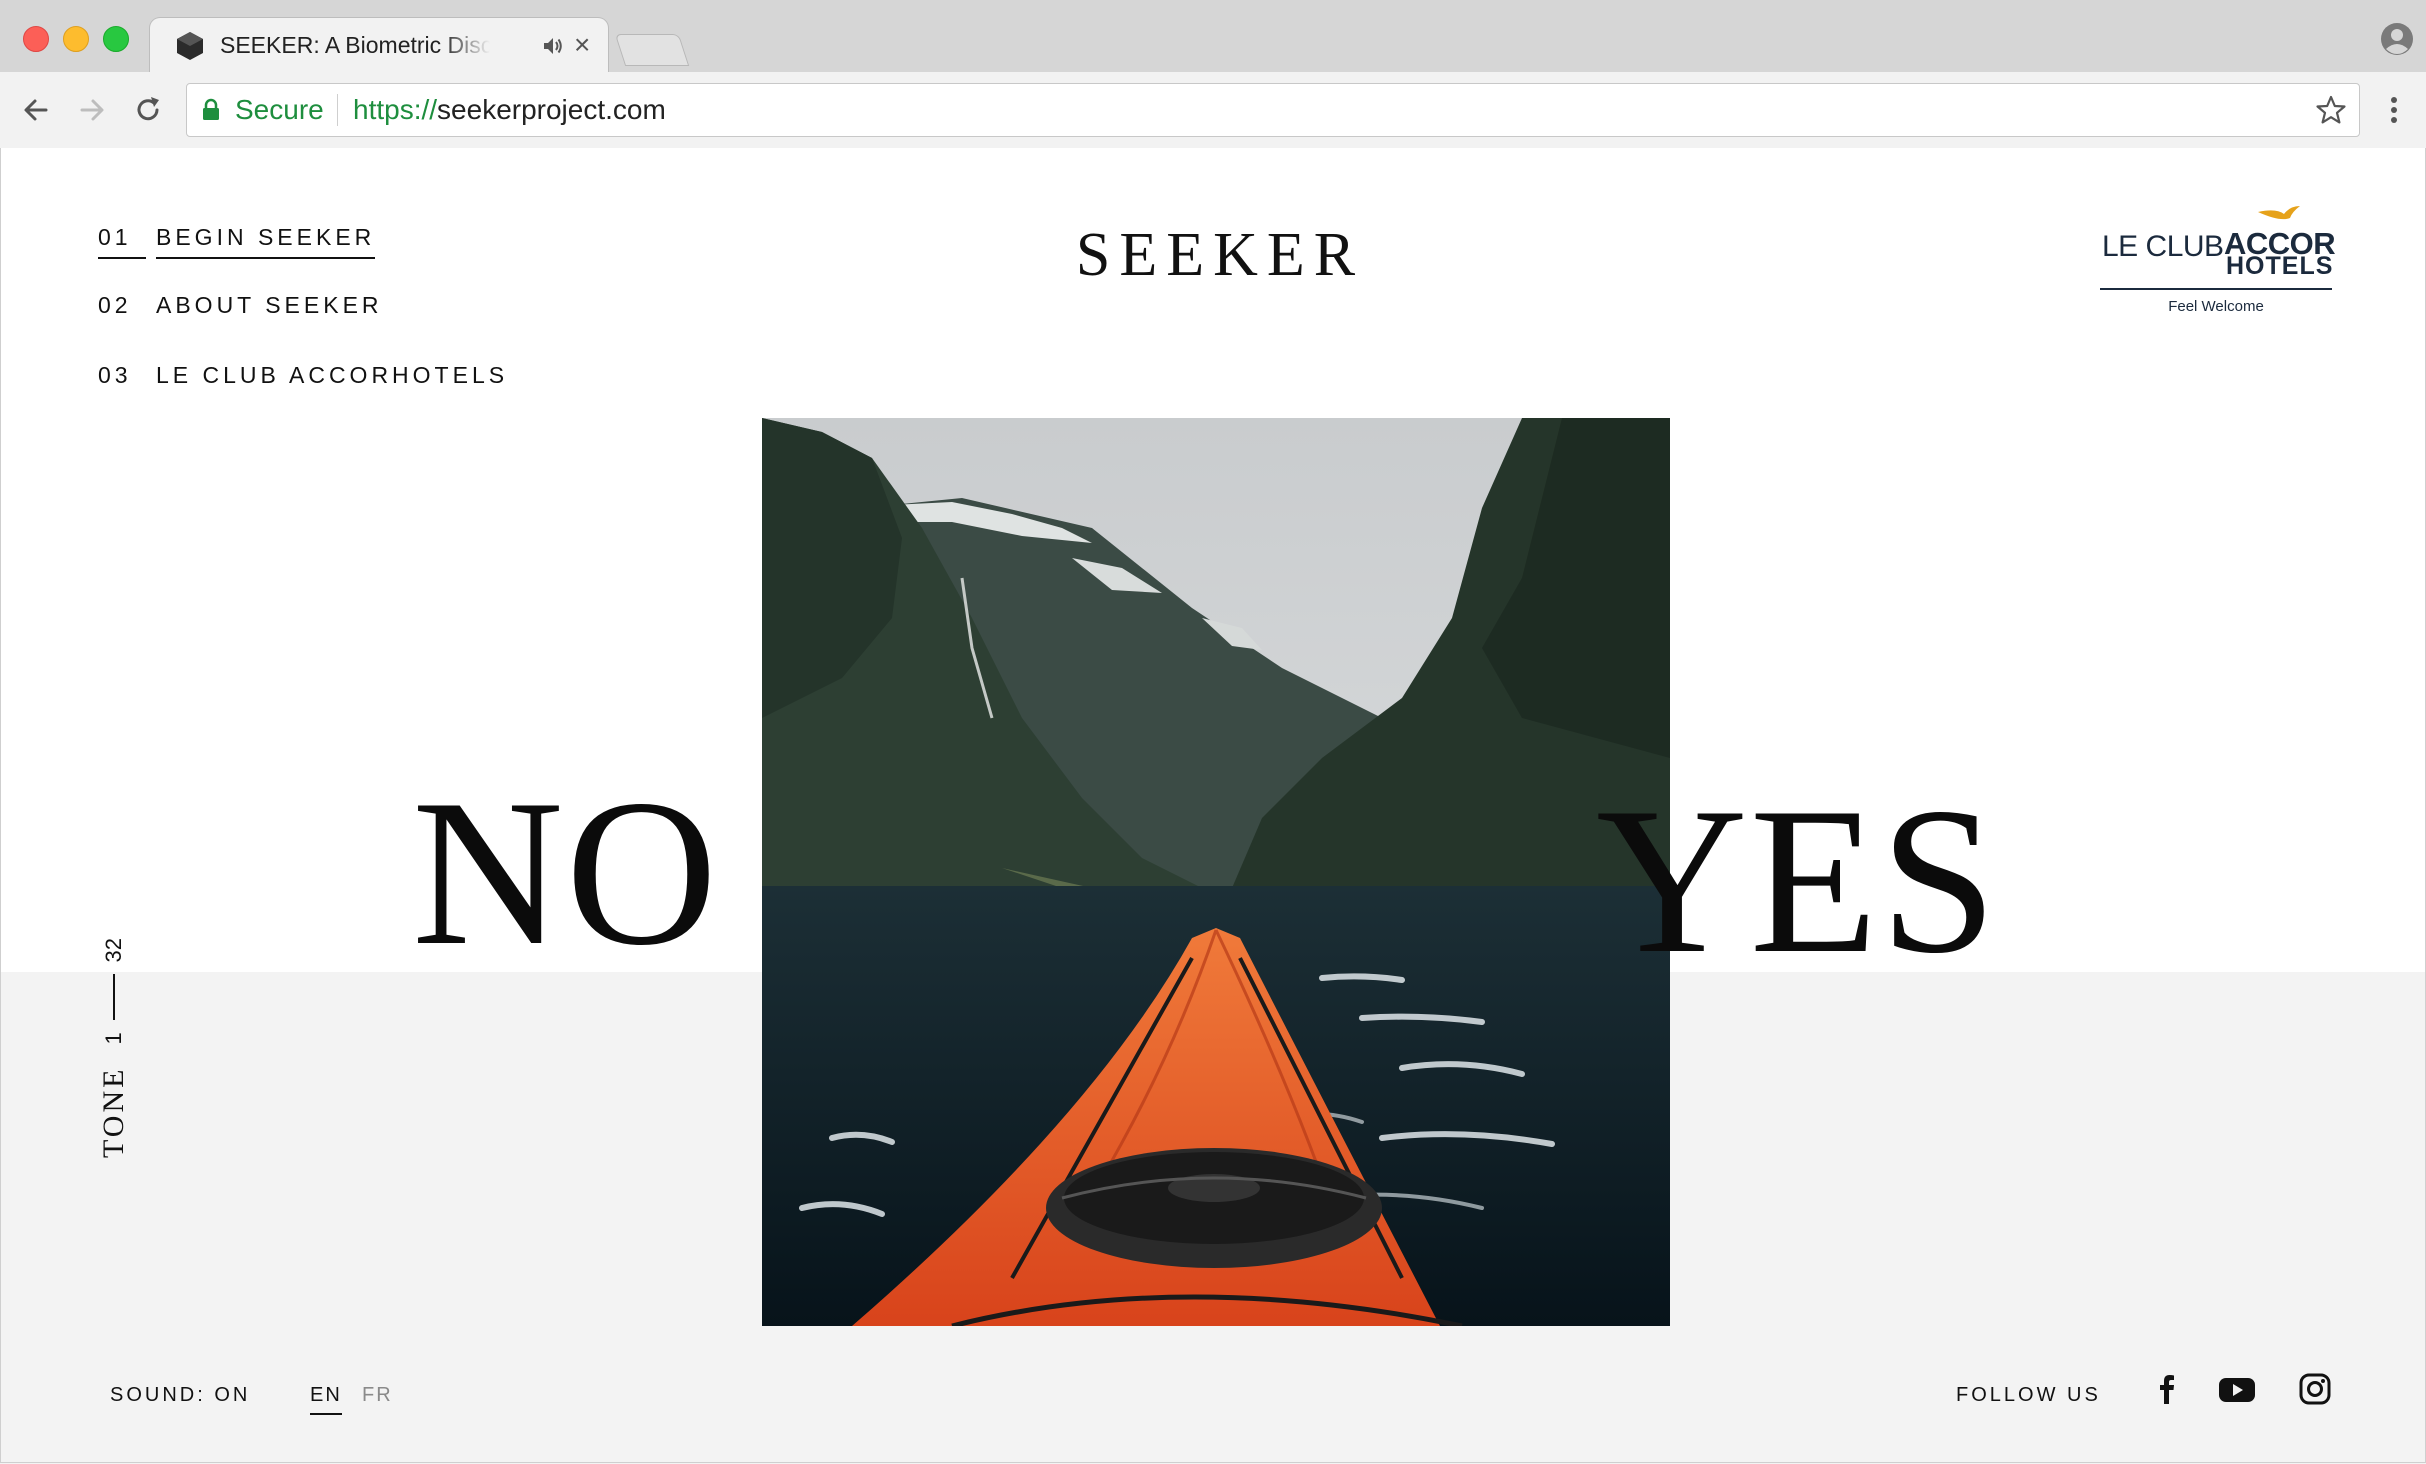 The height and width of the screenshot is (1464, 2426). I want to click on tone-total: 32, so click(113, 950).